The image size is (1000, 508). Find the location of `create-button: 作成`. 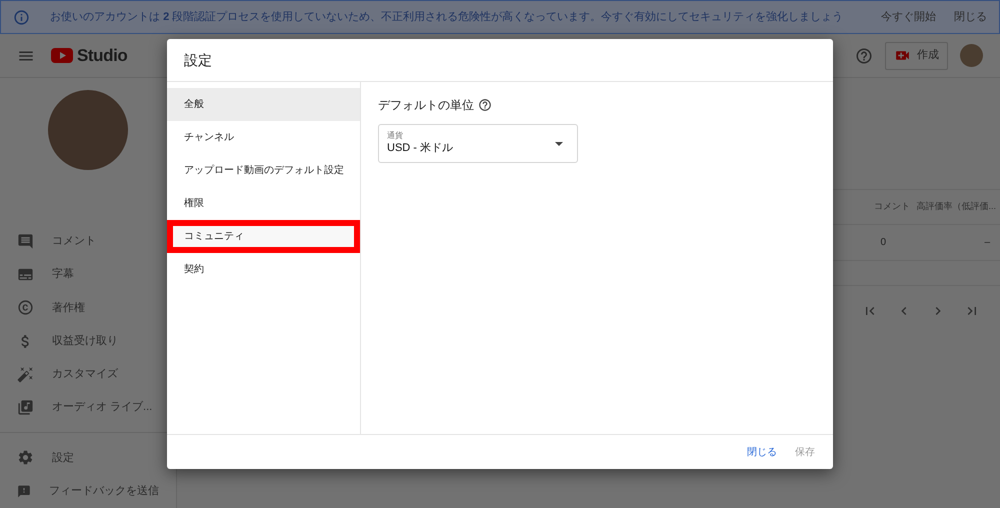

create-button: 作成 is located at coordinates (916, 56).